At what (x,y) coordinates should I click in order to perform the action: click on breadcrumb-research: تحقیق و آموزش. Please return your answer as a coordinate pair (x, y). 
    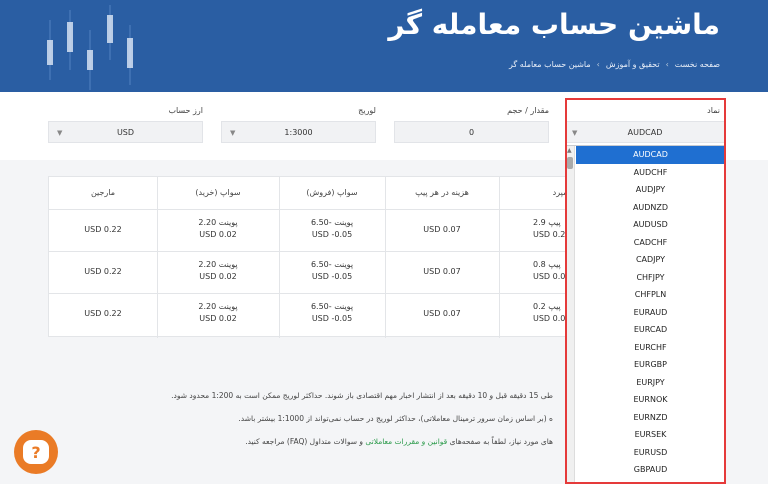
    Looking at the image, I should click on (633, 64).